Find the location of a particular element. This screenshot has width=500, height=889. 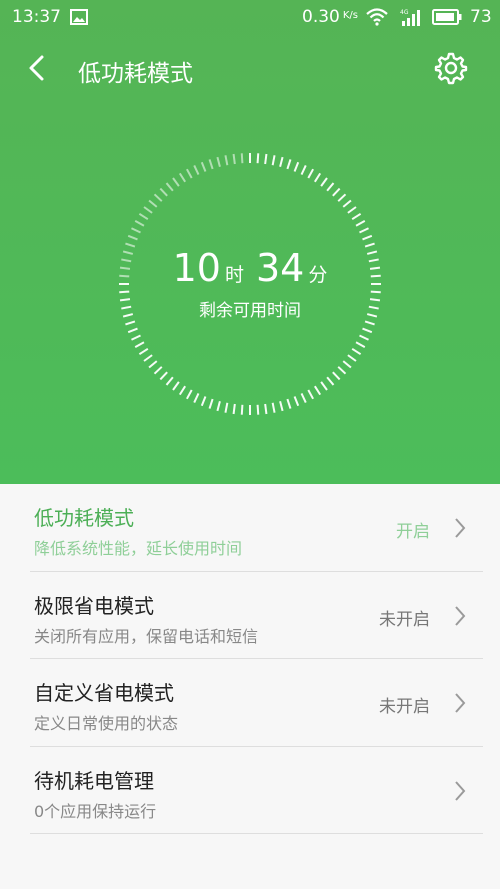

remaining-time-label: 剩余可用时间 is located at coordinates (250, 311).